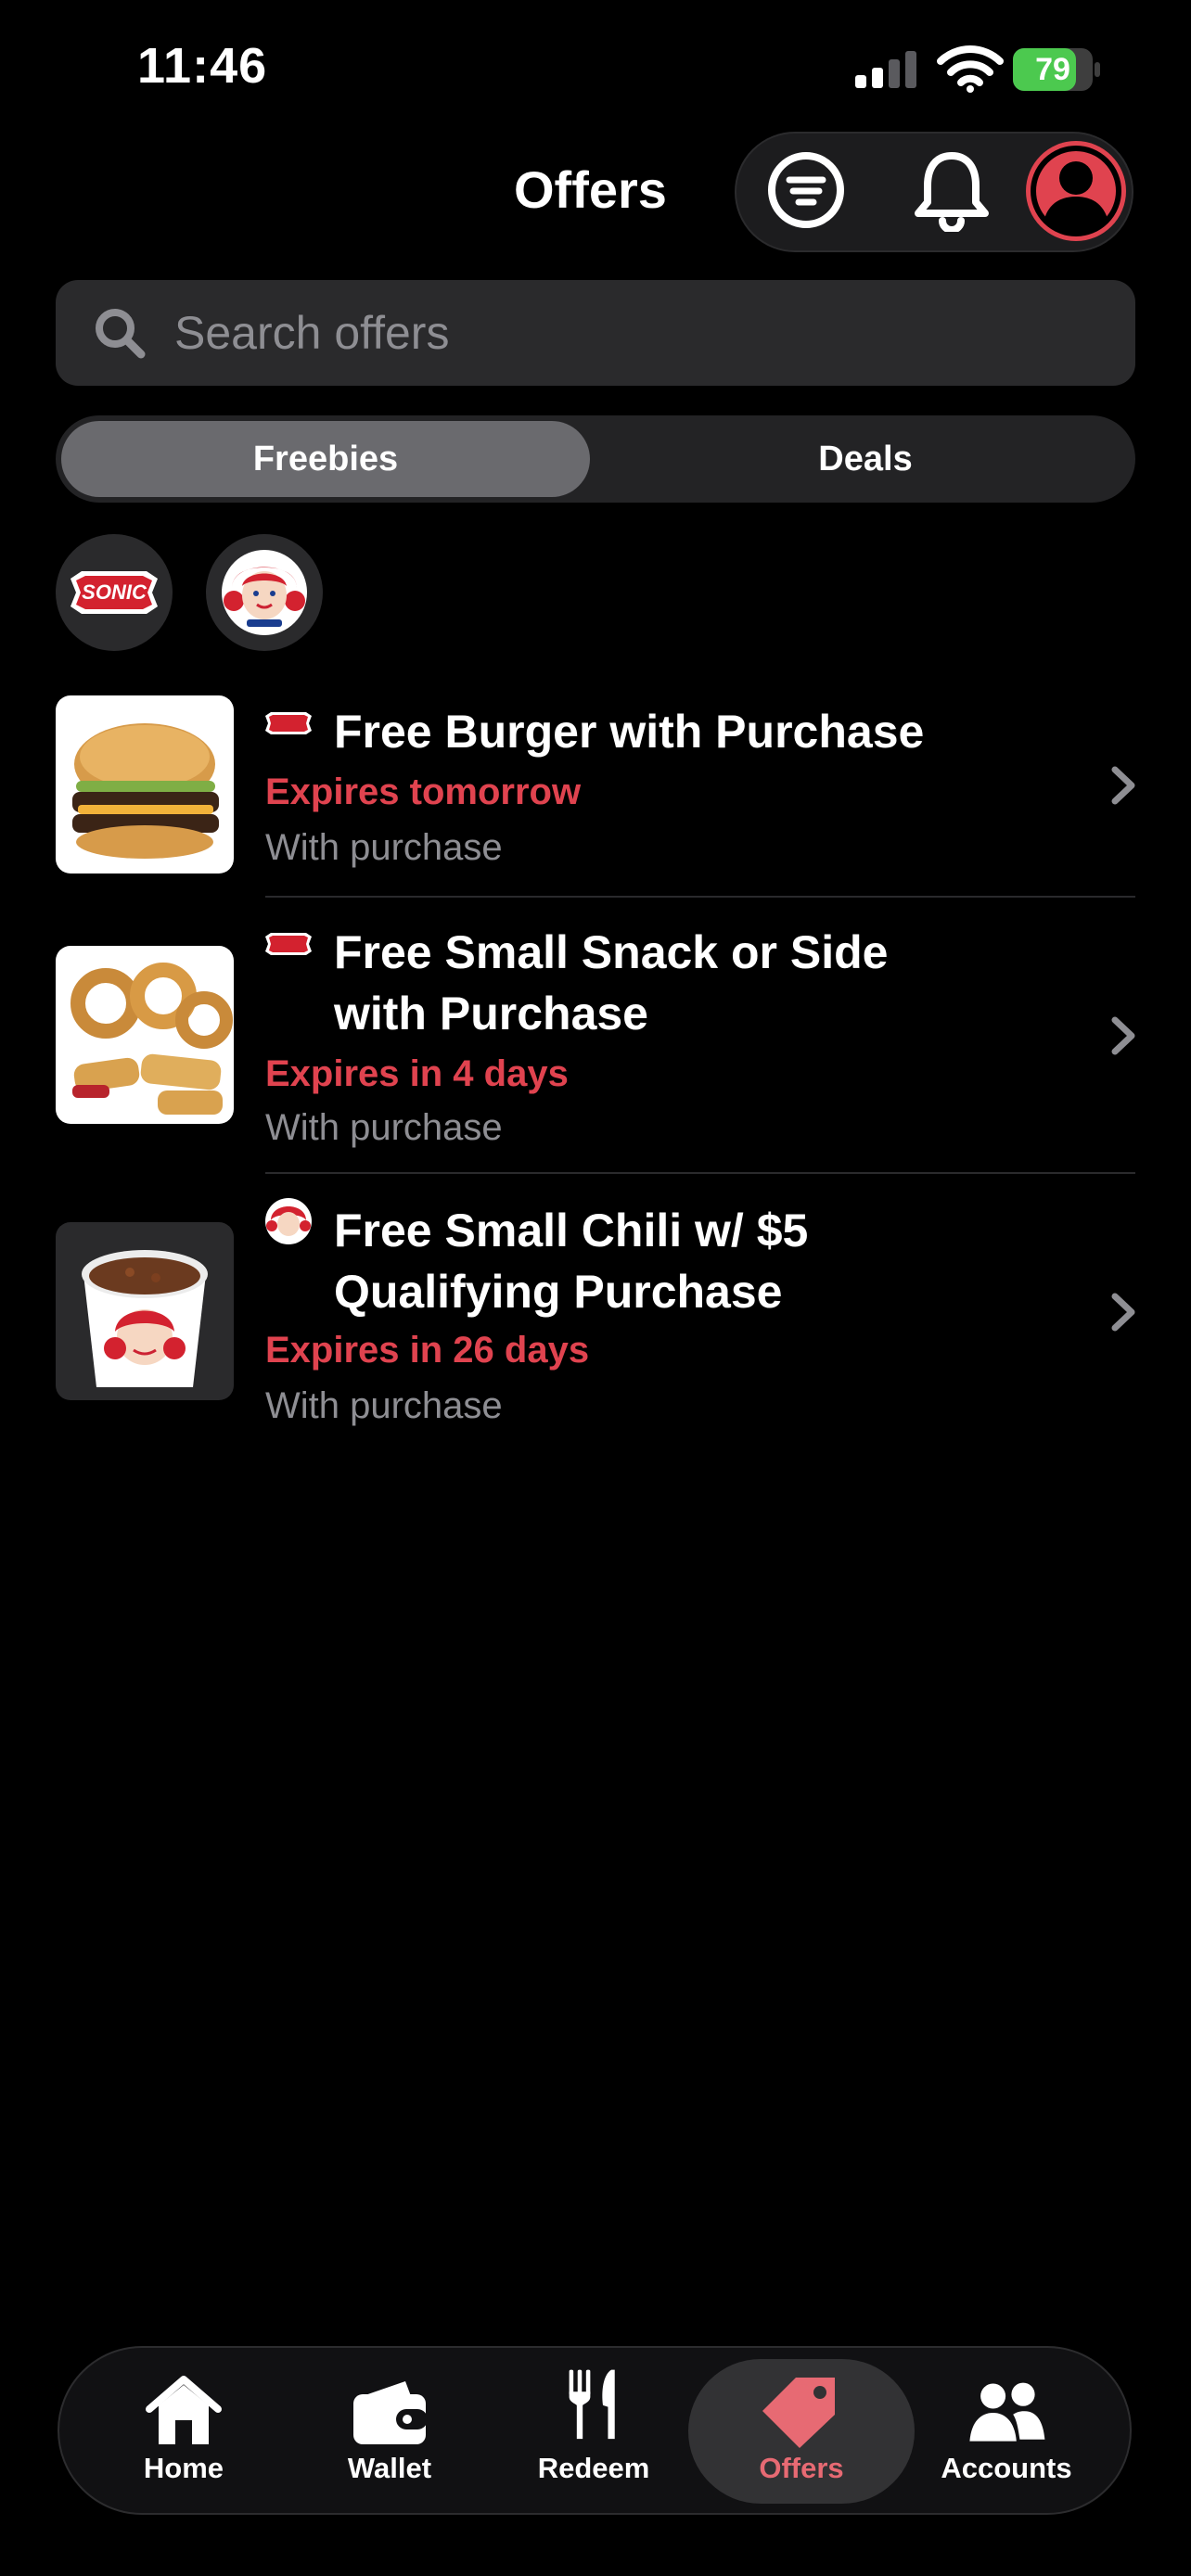 This screenshot has height=2576, width=1191. I want to click on onion-rings-image, so click(151, 1039).